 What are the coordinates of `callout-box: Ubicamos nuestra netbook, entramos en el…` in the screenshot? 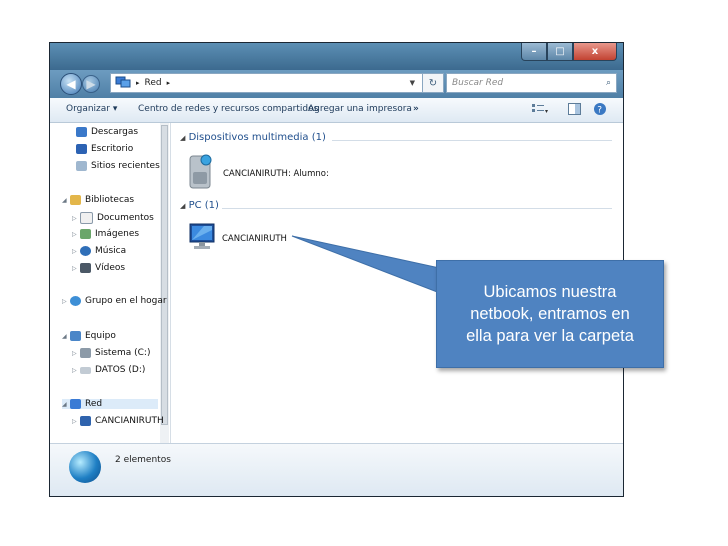 It's located at (550, 314).